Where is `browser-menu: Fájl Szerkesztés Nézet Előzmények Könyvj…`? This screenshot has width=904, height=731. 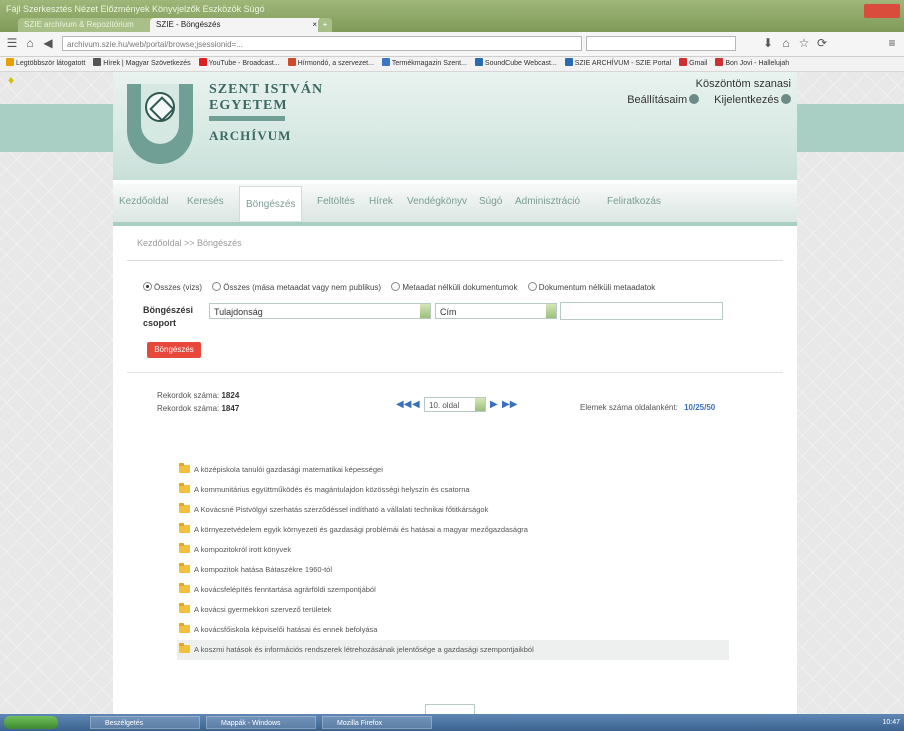 browser-menu: Fájl Szerkesztés Nézet Előzmények Könyvj… is located at coordinates (135, 9).